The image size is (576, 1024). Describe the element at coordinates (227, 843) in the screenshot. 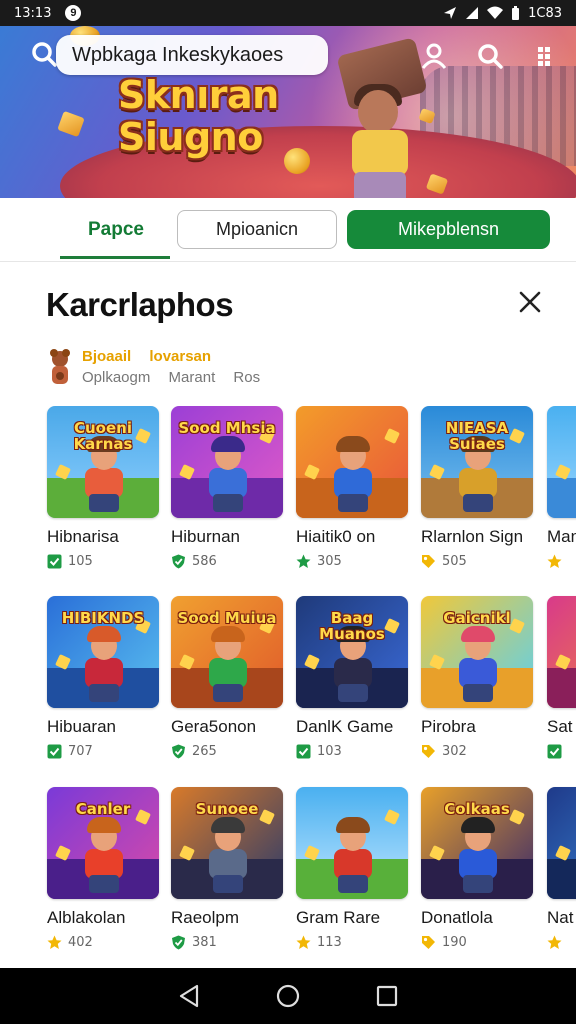

I see `game-thumbnail: Sunoee` at that location.